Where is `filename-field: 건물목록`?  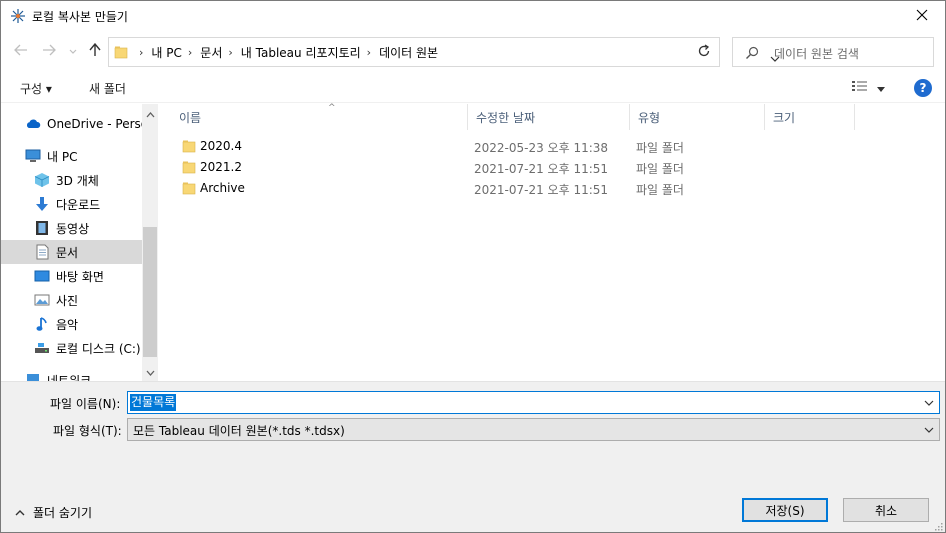 filename-field: 건물목록 is located at coordinates (533, 402).